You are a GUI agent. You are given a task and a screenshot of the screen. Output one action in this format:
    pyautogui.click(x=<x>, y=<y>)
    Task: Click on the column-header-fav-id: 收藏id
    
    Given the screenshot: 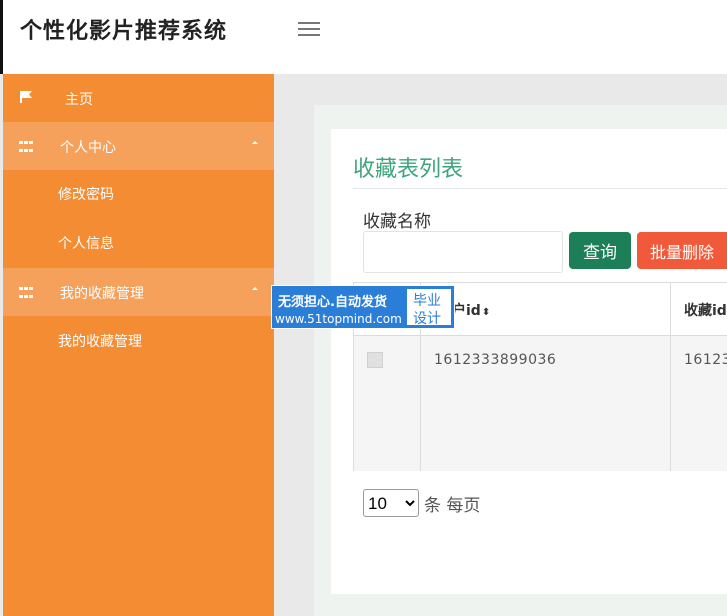 What is the action you would take?
    pyautogui.click(x=705, y=310)
    